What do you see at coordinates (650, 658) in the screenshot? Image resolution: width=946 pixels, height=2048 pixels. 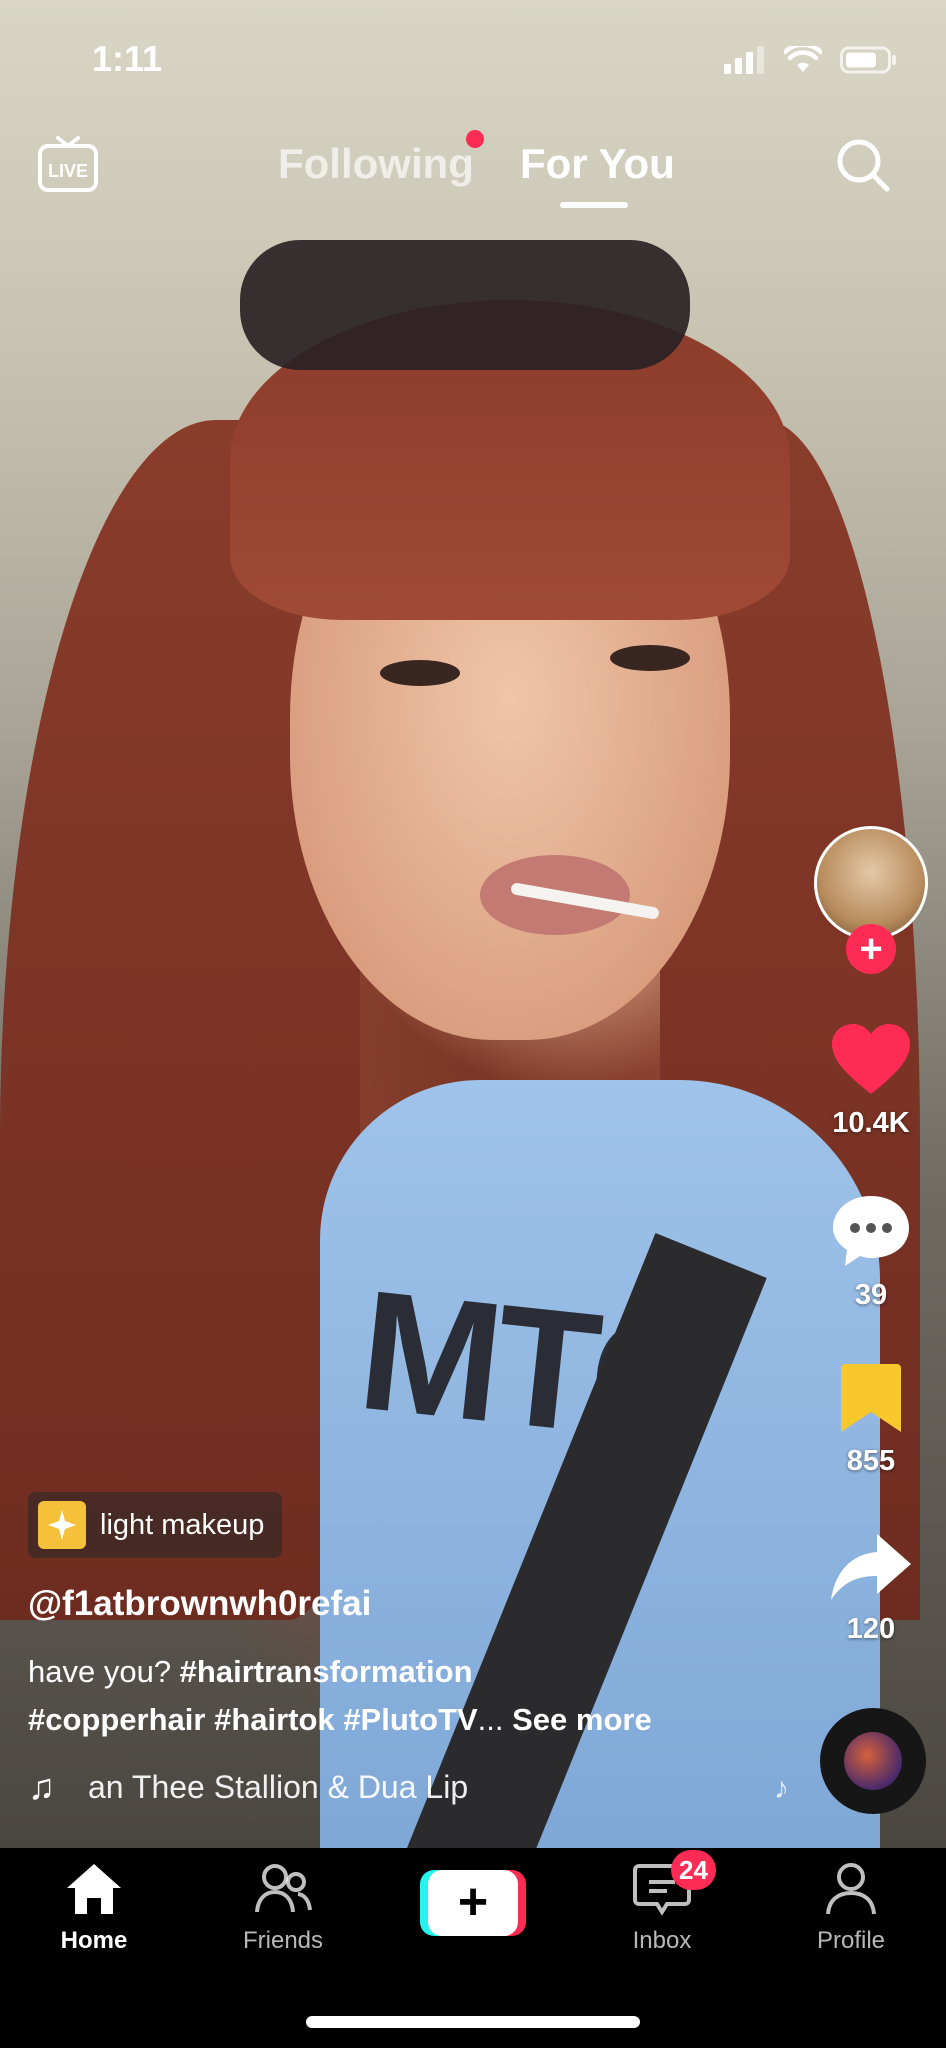 I see `video-eye-right` at bounding box center [650, 658].